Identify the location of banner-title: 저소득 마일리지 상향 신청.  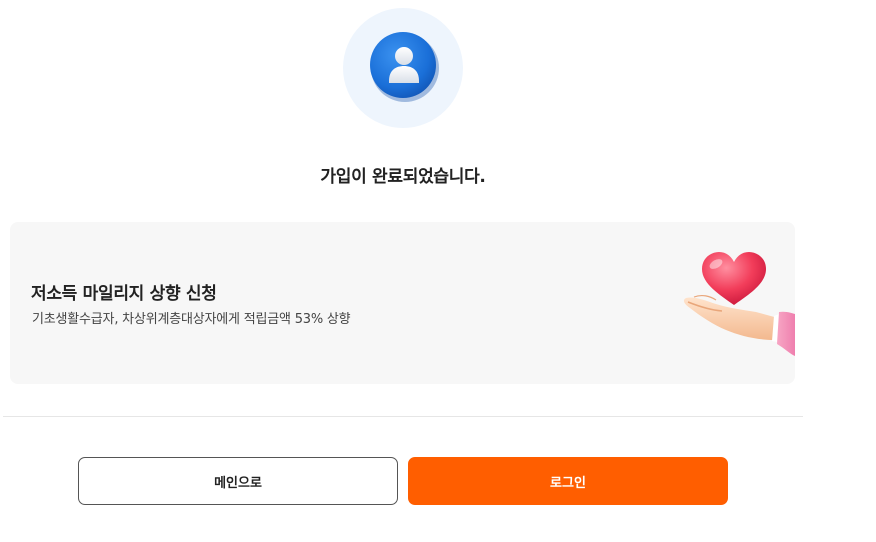
(124, 294).